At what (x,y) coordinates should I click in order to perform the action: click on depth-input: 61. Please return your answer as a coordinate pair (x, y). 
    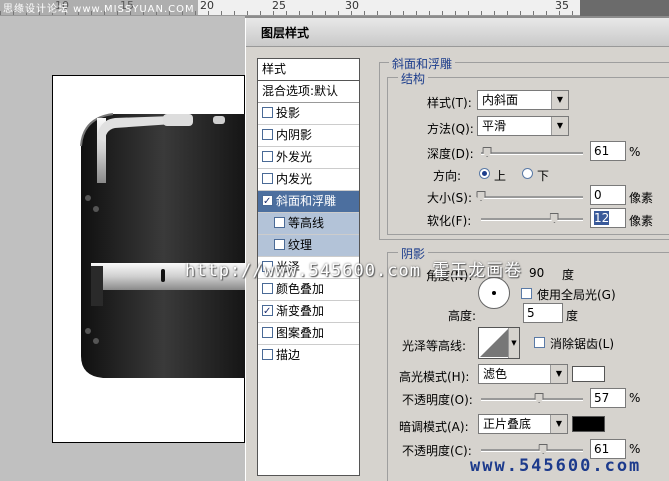
    Looking at the image, I should click on (608, 151).